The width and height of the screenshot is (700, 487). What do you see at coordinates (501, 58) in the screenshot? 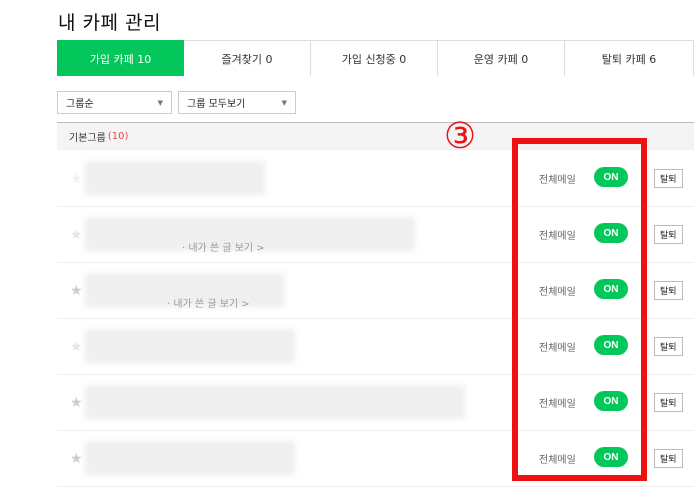
I see `tab-managed-cafes: 운영 카페 0` at bounding box center [501, 58].